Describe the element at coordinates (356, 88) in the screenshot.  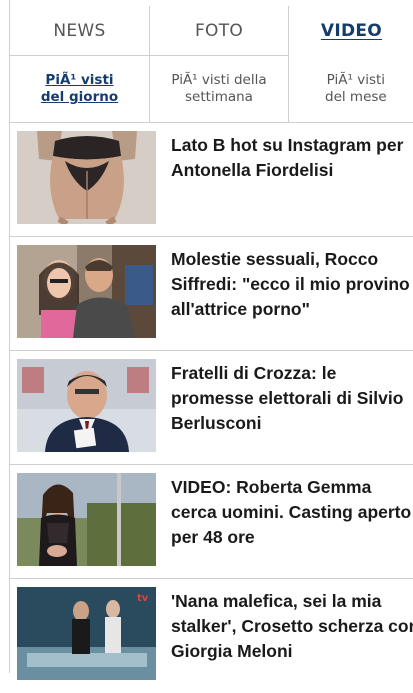
I see `subtab-label: PiÃ¹ visti del mese` at that location.